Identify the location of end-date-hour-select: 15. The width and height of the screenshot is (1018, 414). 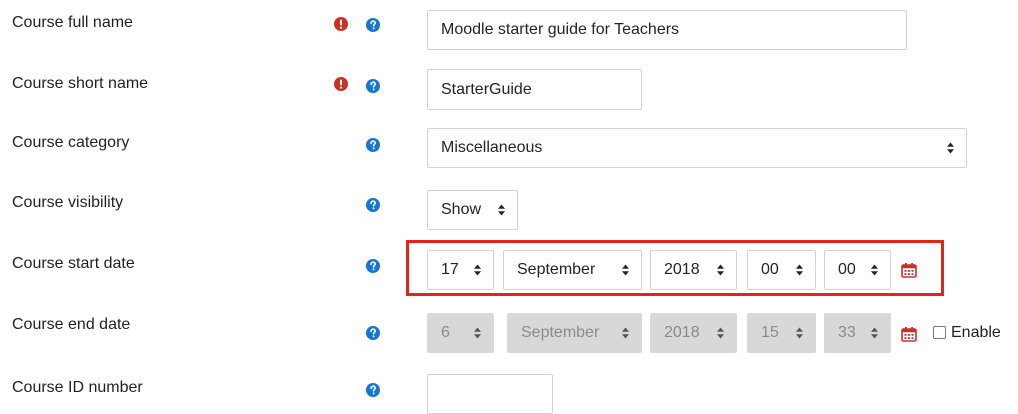
(781, 333).